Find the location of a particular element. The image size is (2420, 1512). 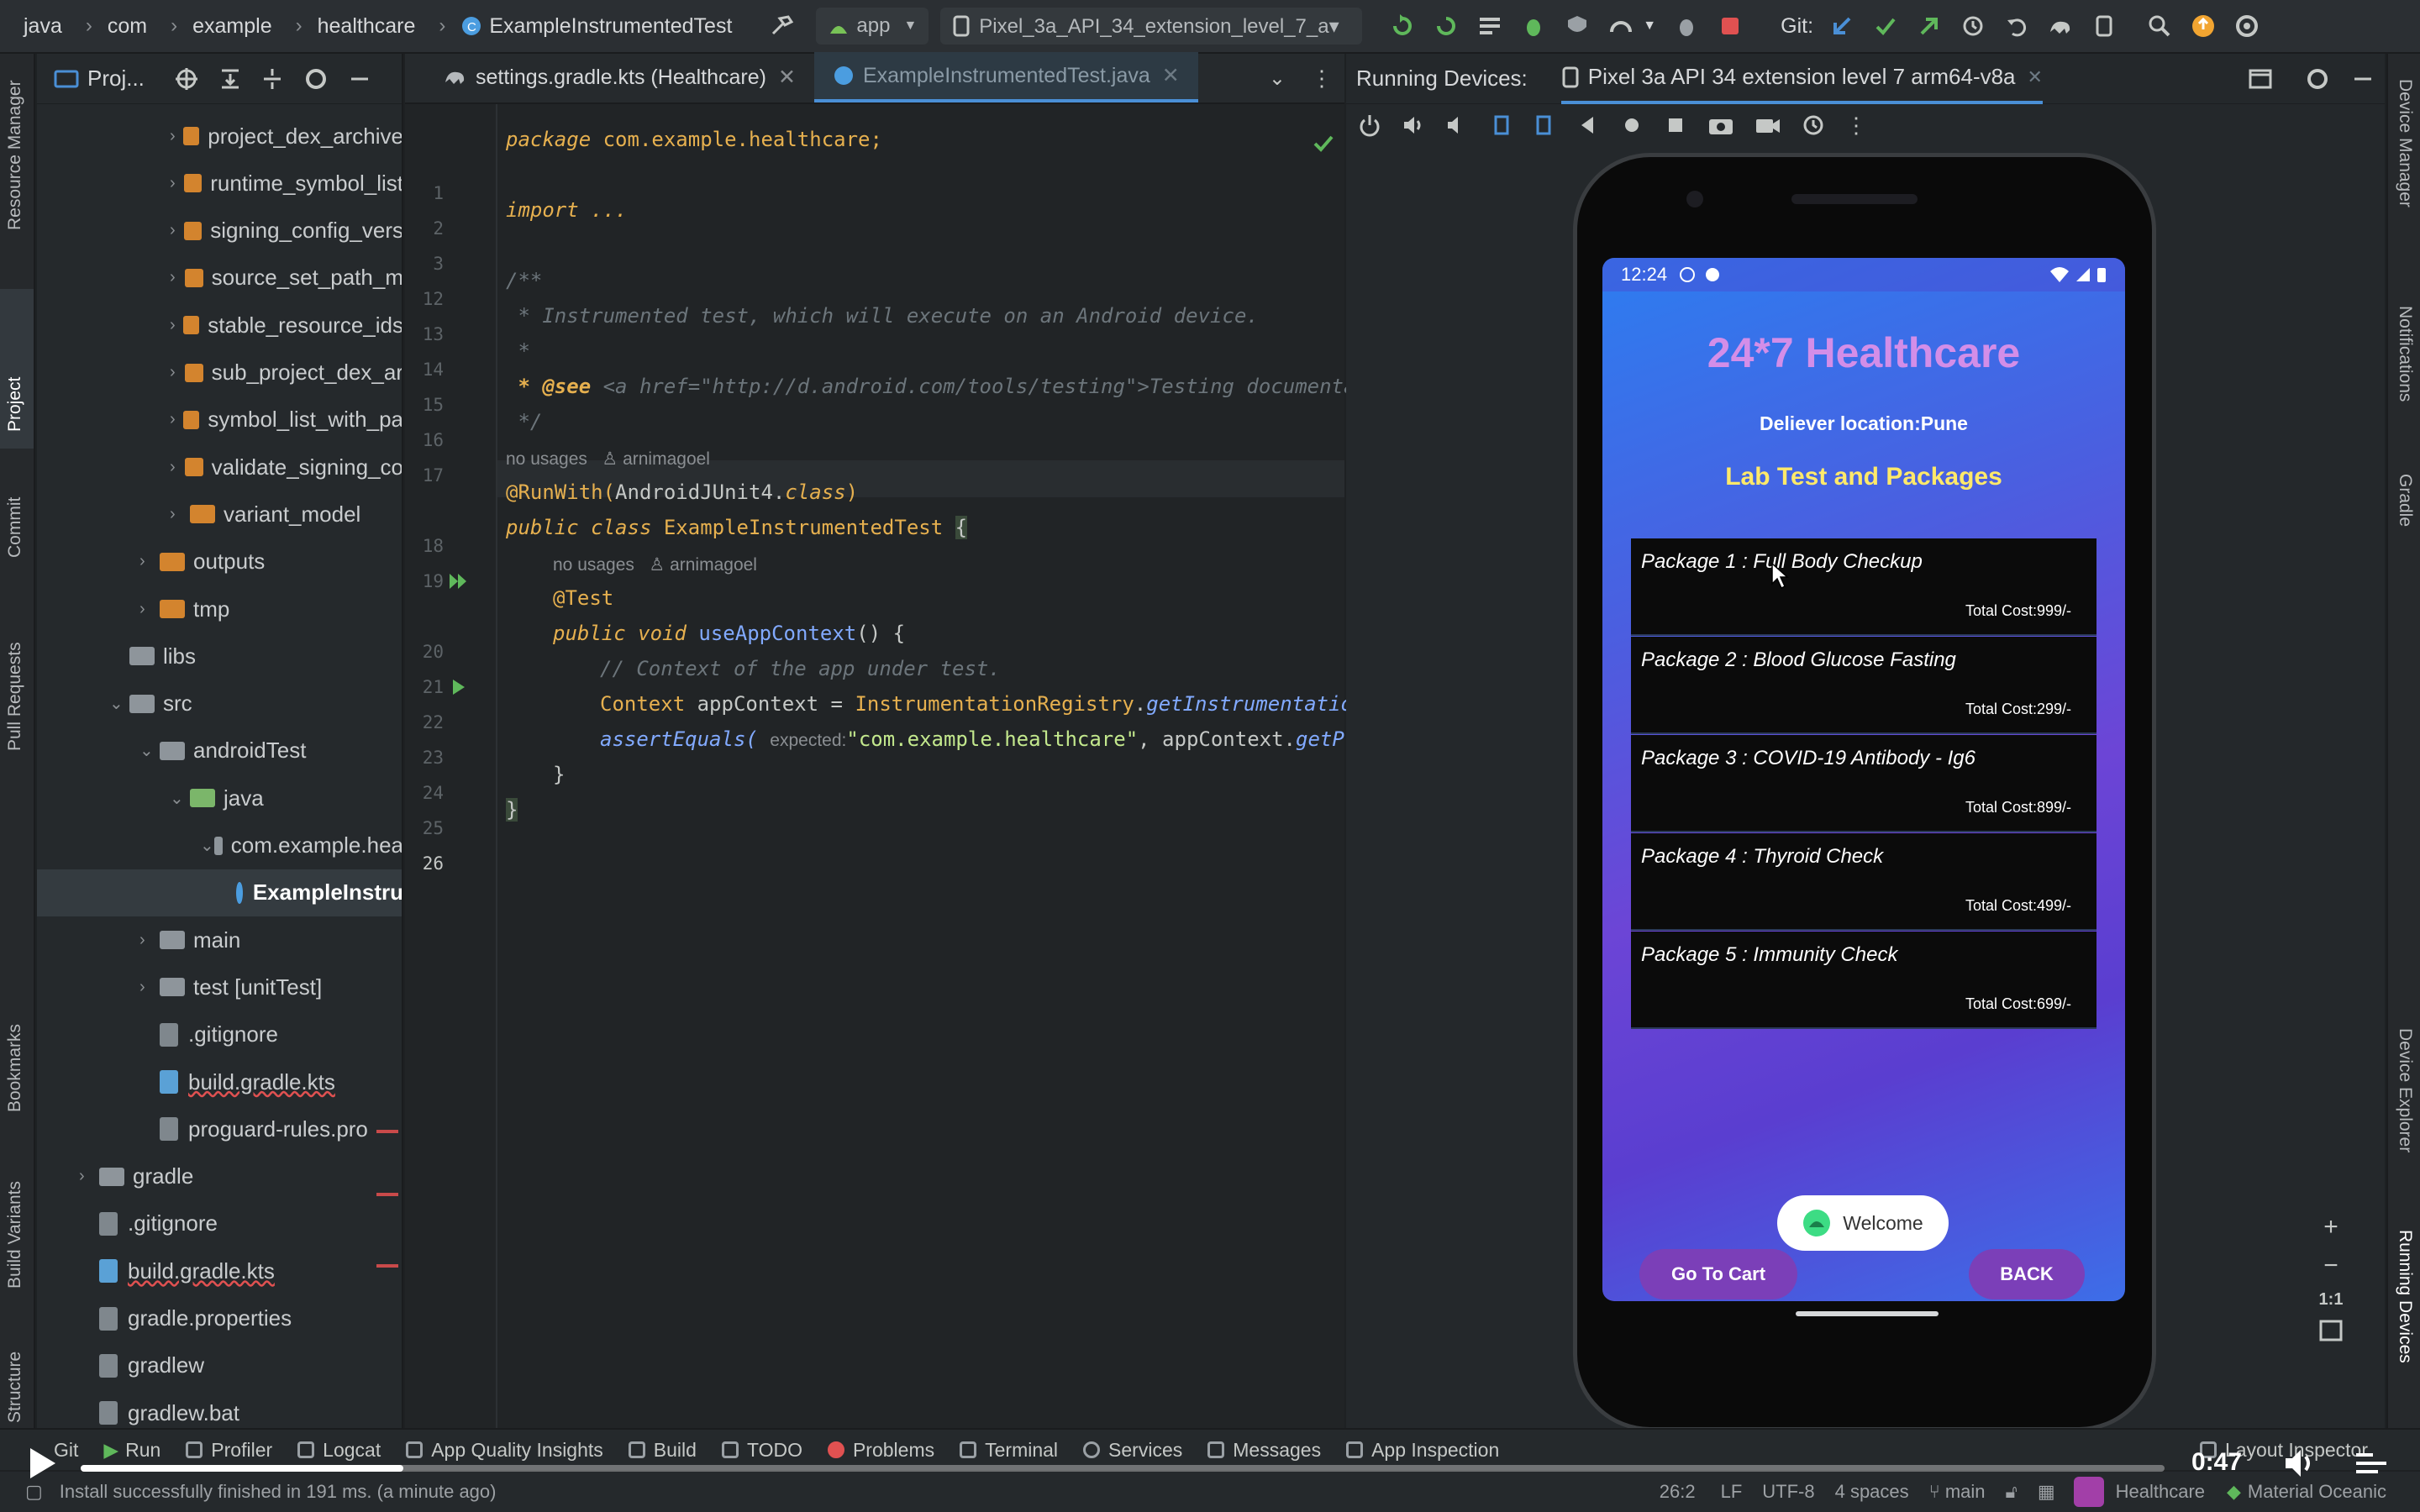

search-button is located at coordinates (2159, 26).